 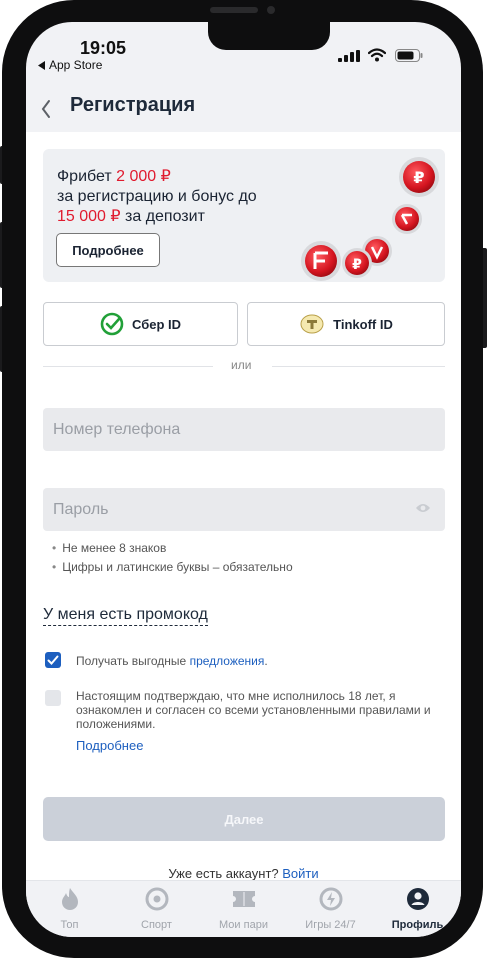 I want to click on promo-line1-prefix: Фрибет, so click(x=87, y=176).